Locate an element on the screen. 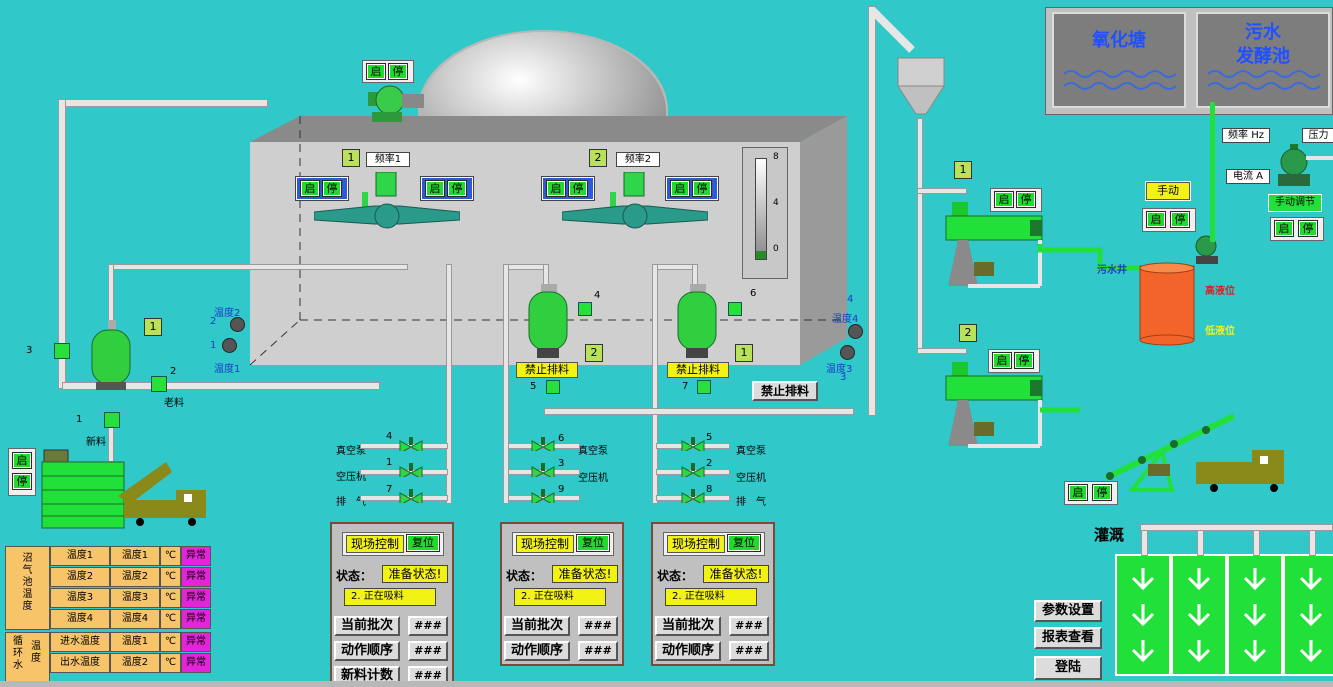 The height and width of the screenshot is (687, 1333). conveyor-start-stop: 启 停 is located at coordinates (1091, 493).